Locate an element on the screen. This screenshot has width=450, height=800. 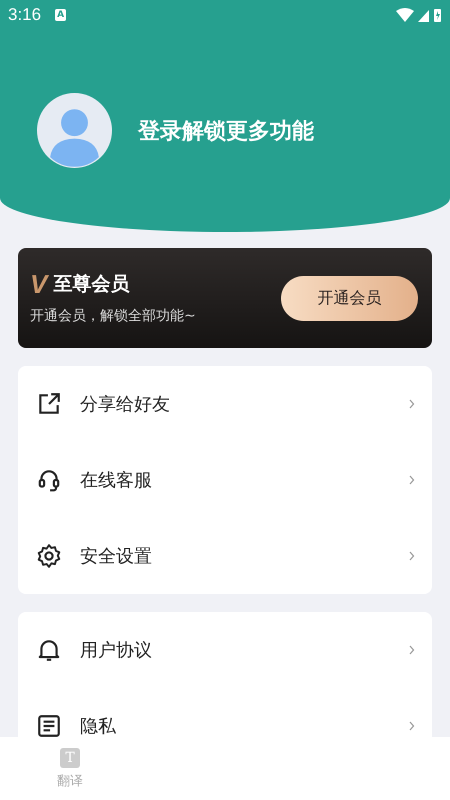
status-time: 3:16 is located at coordinates (25, 15).